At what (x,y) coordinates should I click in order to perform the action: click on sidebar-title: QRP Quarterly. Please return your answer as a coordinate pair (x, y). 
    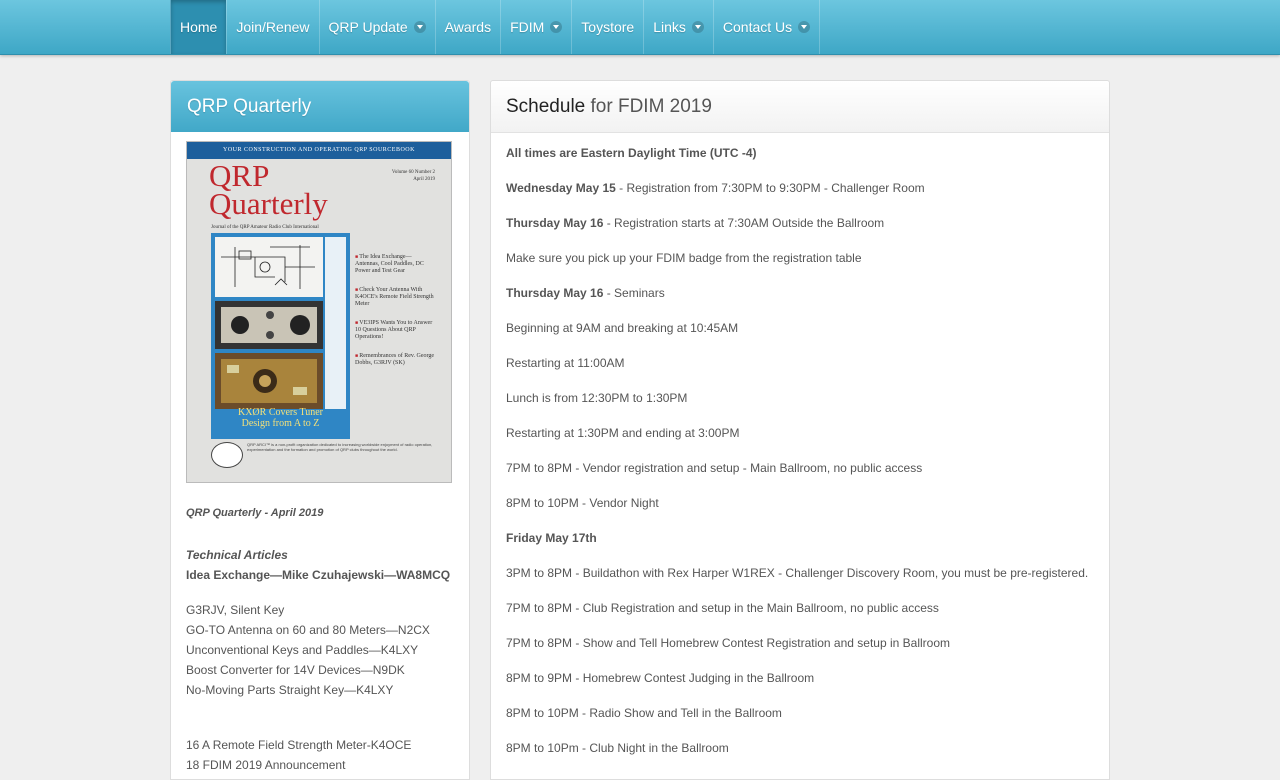
    Looking at the image, I should click on (320, 106).